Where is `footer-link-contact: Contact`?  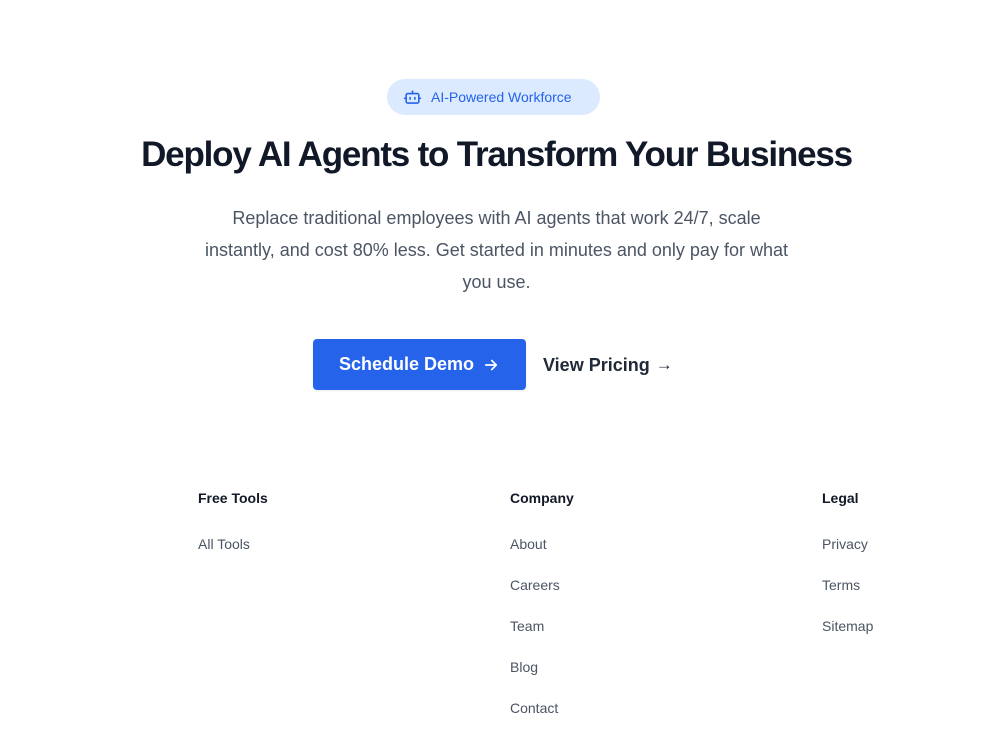
footer-link-contact: Contact is located at coordinates (542, 708).